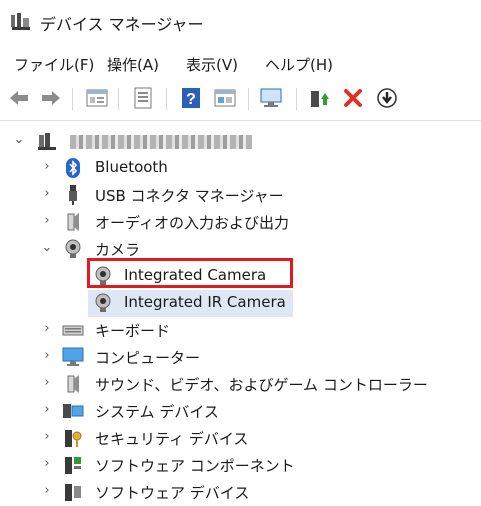 The height and width of the screenshot is (506, 481). What do you see at coordinates (299, 64) in the screenshot?
I see `menu-help: ヘルプ(H)` at bounding box center [299, 64].